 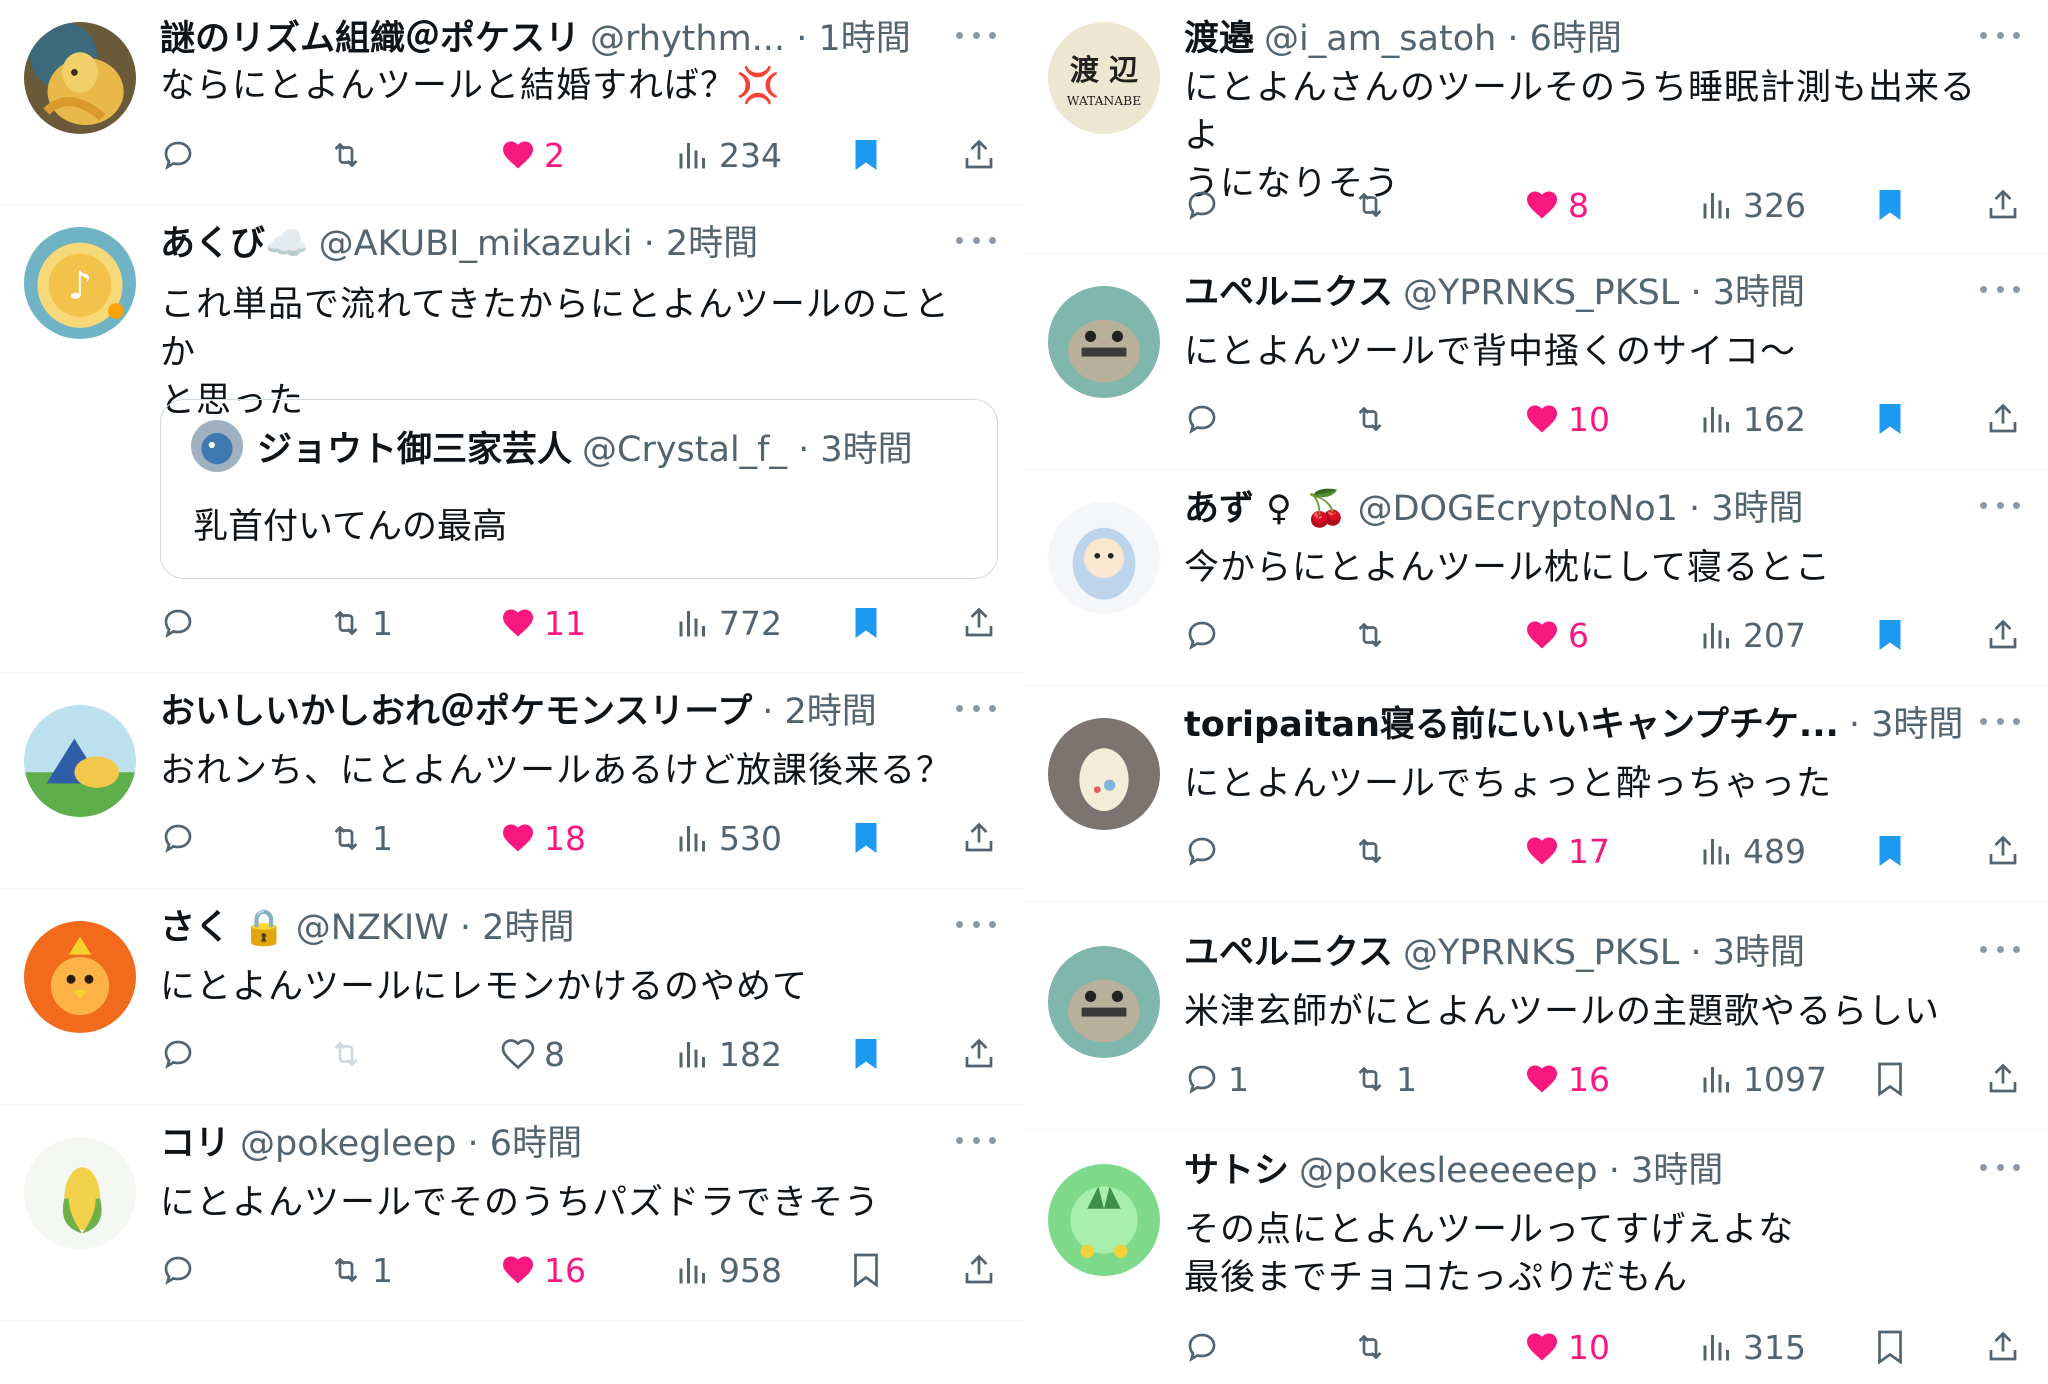 I want to click on like-button: 11, so click(x=543, y=623).